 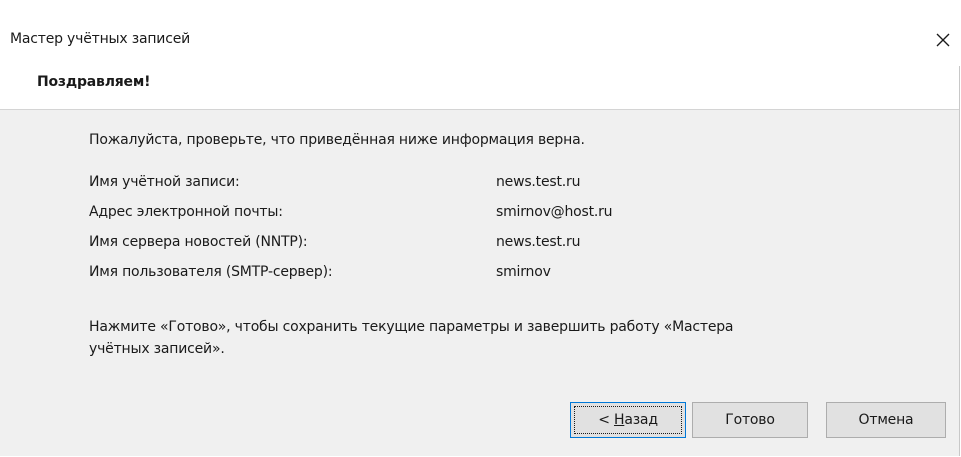 I want to click on nntp-server-label: Имя сервера новостей (NNTP):, so click(x=198, y=242).